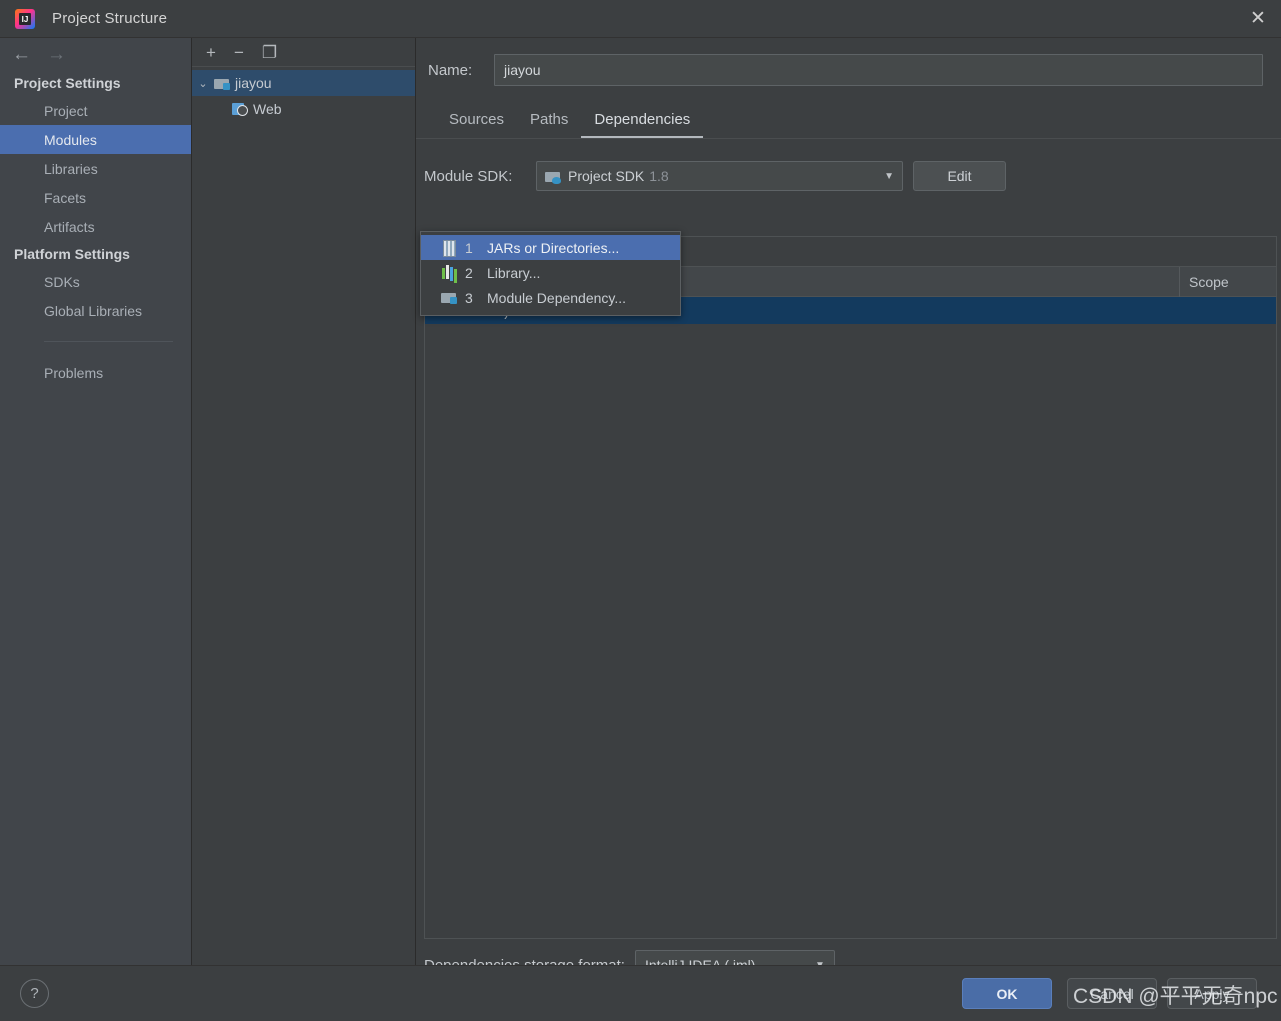 The image size is (1281, 1021). I want to click on sidebar-item-problems: Problems, so click(95, 372).